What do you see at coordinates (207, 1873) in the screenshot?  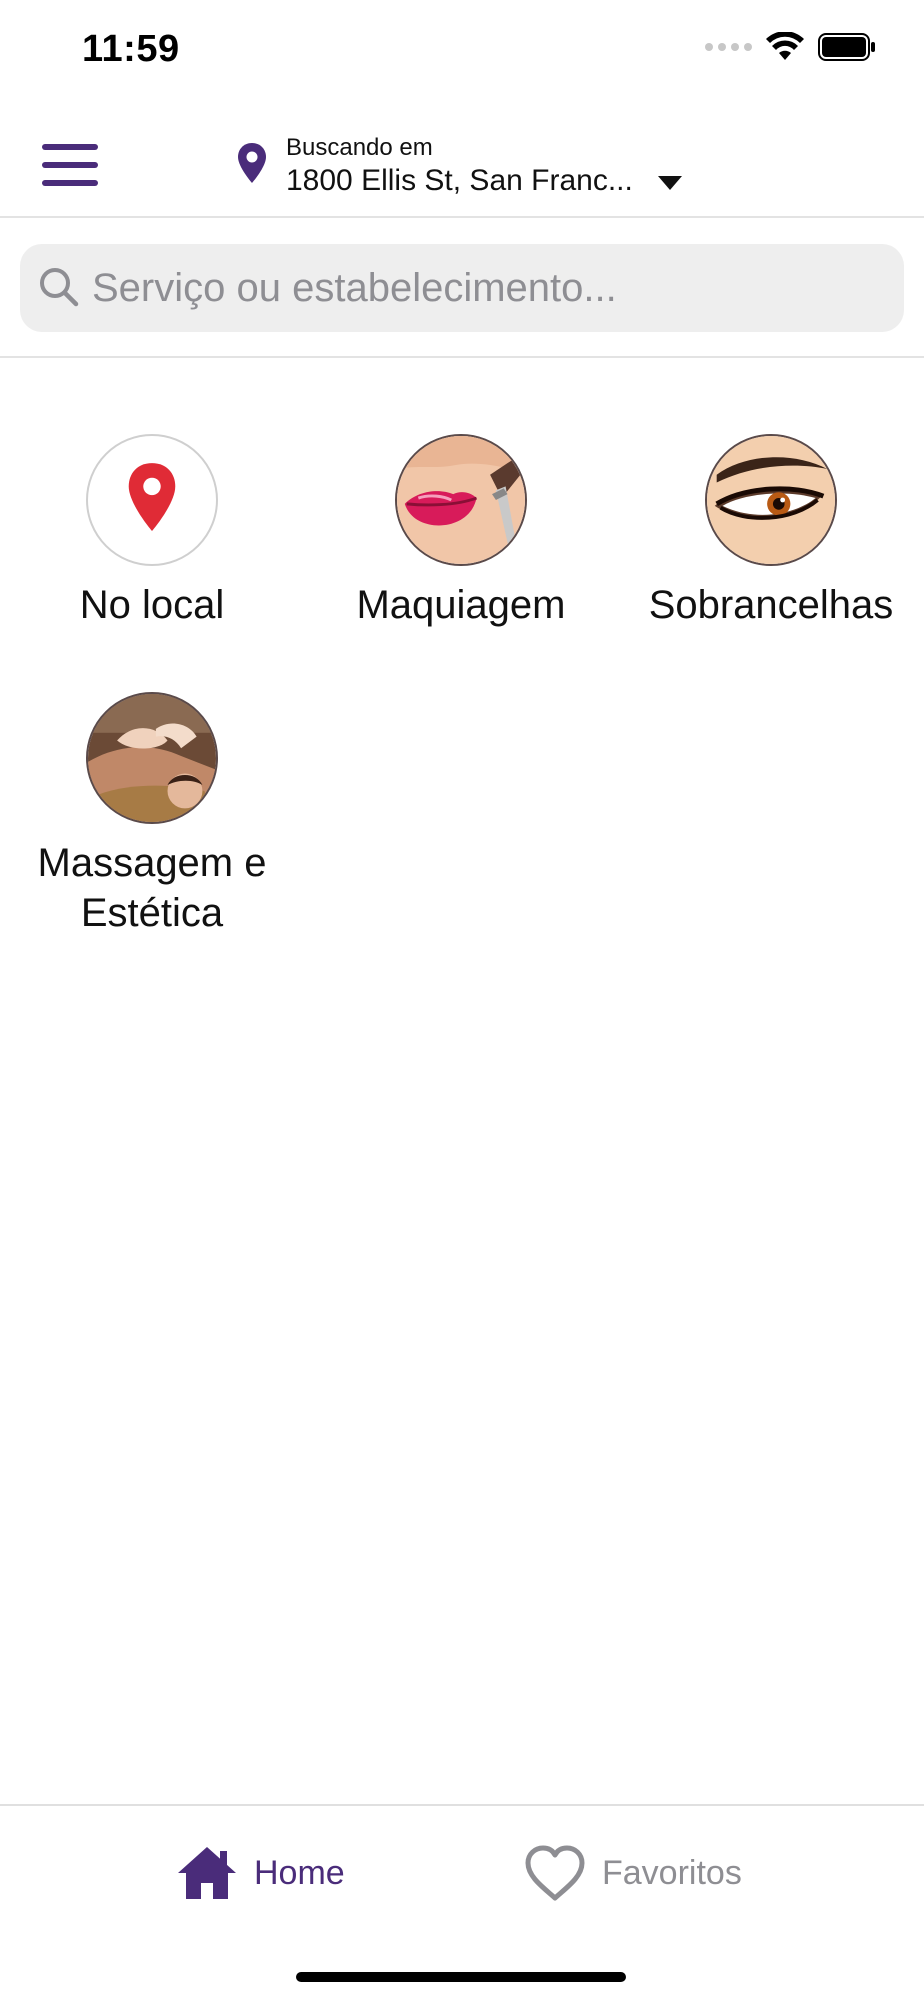 I see `home-icon` at bounding box center [207, 1873].